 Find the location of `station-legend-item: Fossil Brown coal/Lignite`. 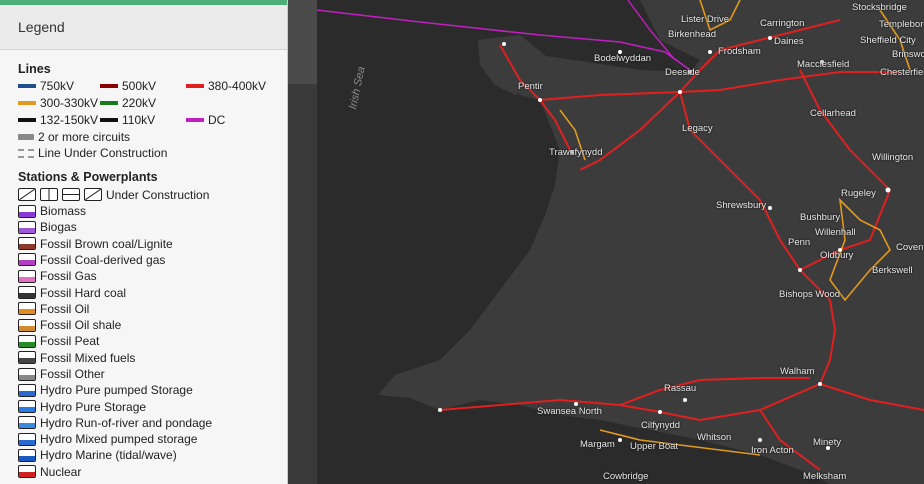

station-legend-item: Fossil Brown coal/Lignite is located at coordinates (143, 243).